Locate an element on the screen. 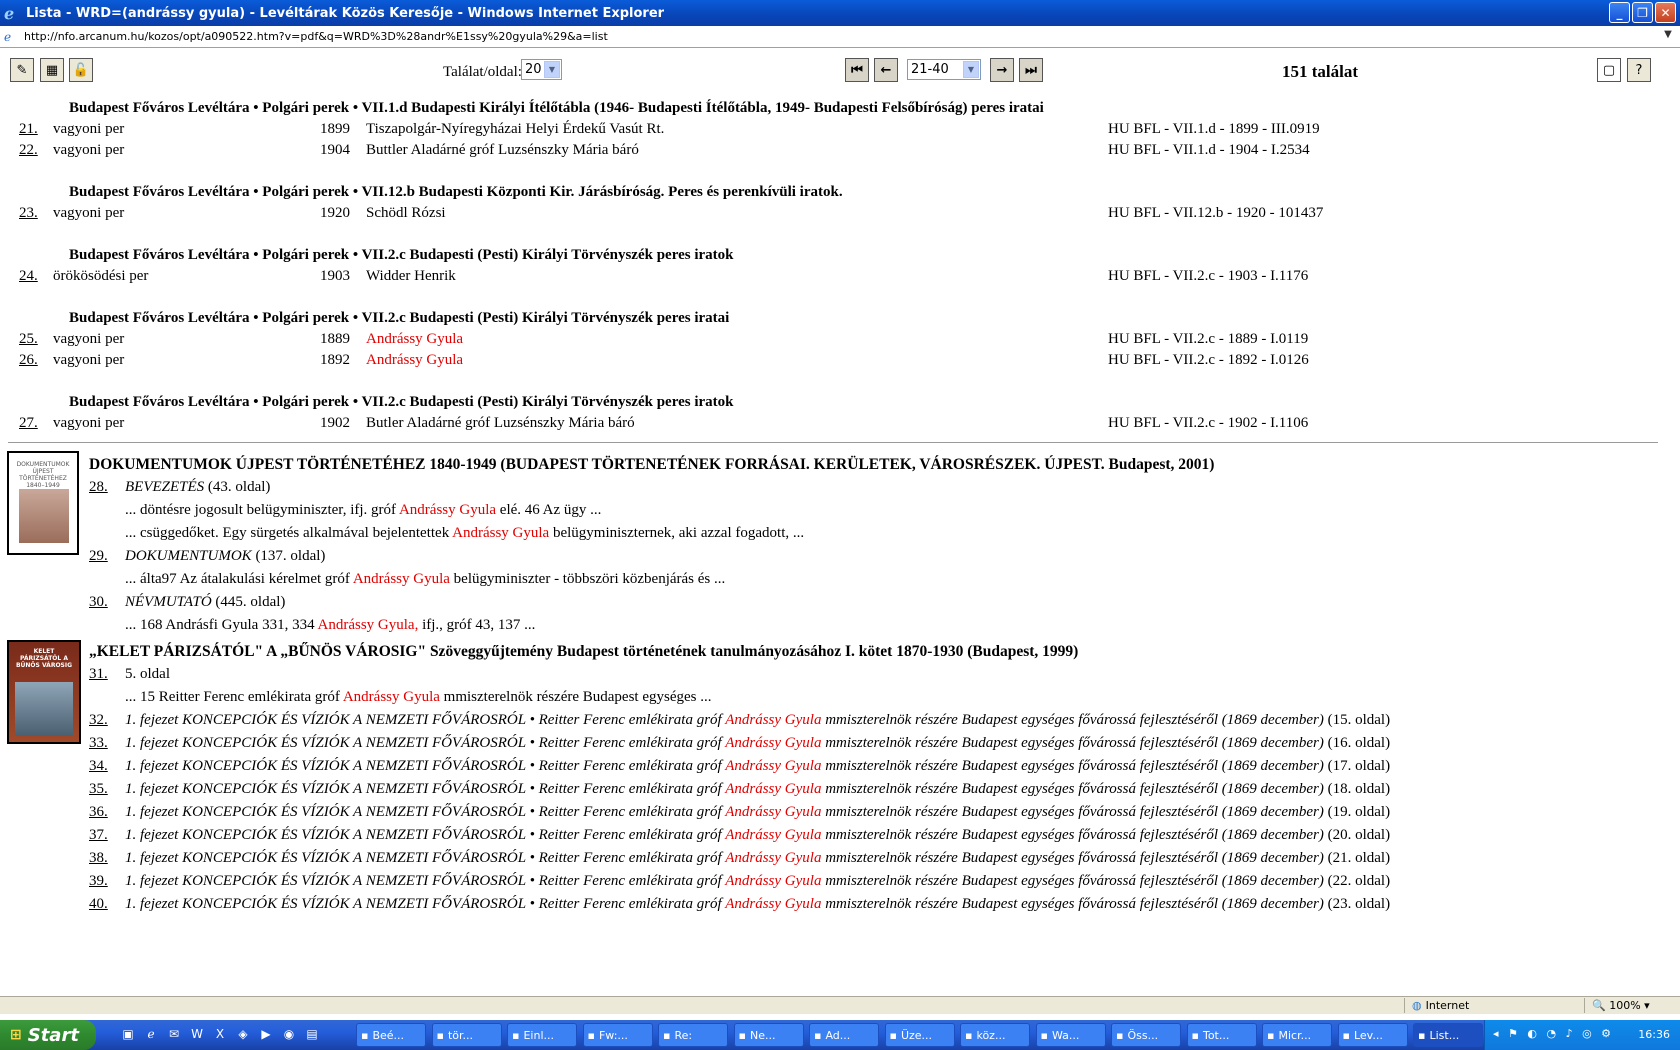 The image size is (1680, 1050). quicklaunch-ie-icon: ℯ is located at coordinates (151, 1035).